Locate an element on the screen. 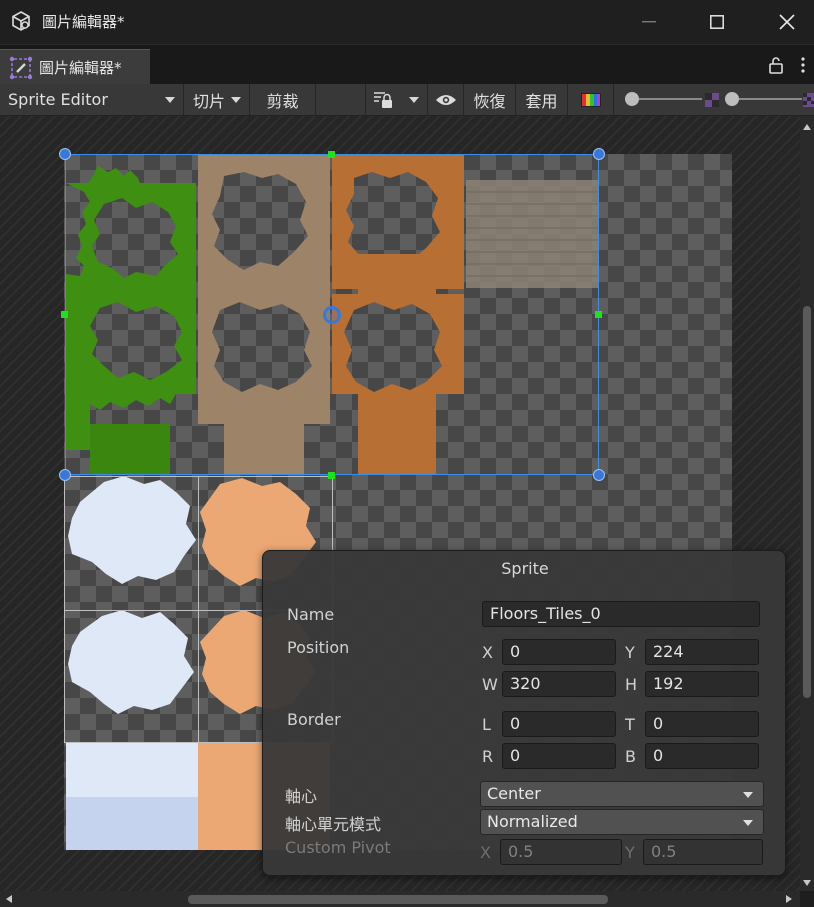  pivot-dropdown-value: Center is located at coordinates (514, 793).